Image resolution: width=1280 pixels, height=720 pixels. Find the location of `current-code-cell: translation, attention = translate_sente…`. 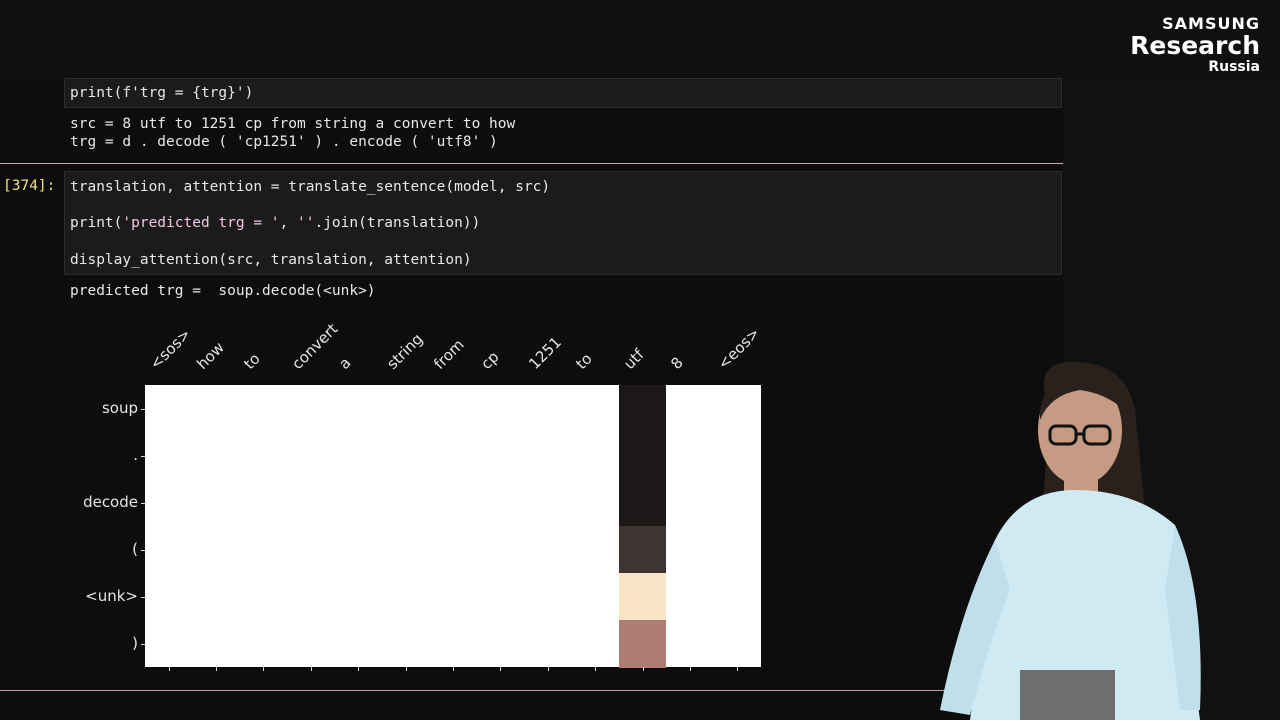

current-code-cell: translation, attention = translate_sente… is located at coordinates (563, 223).